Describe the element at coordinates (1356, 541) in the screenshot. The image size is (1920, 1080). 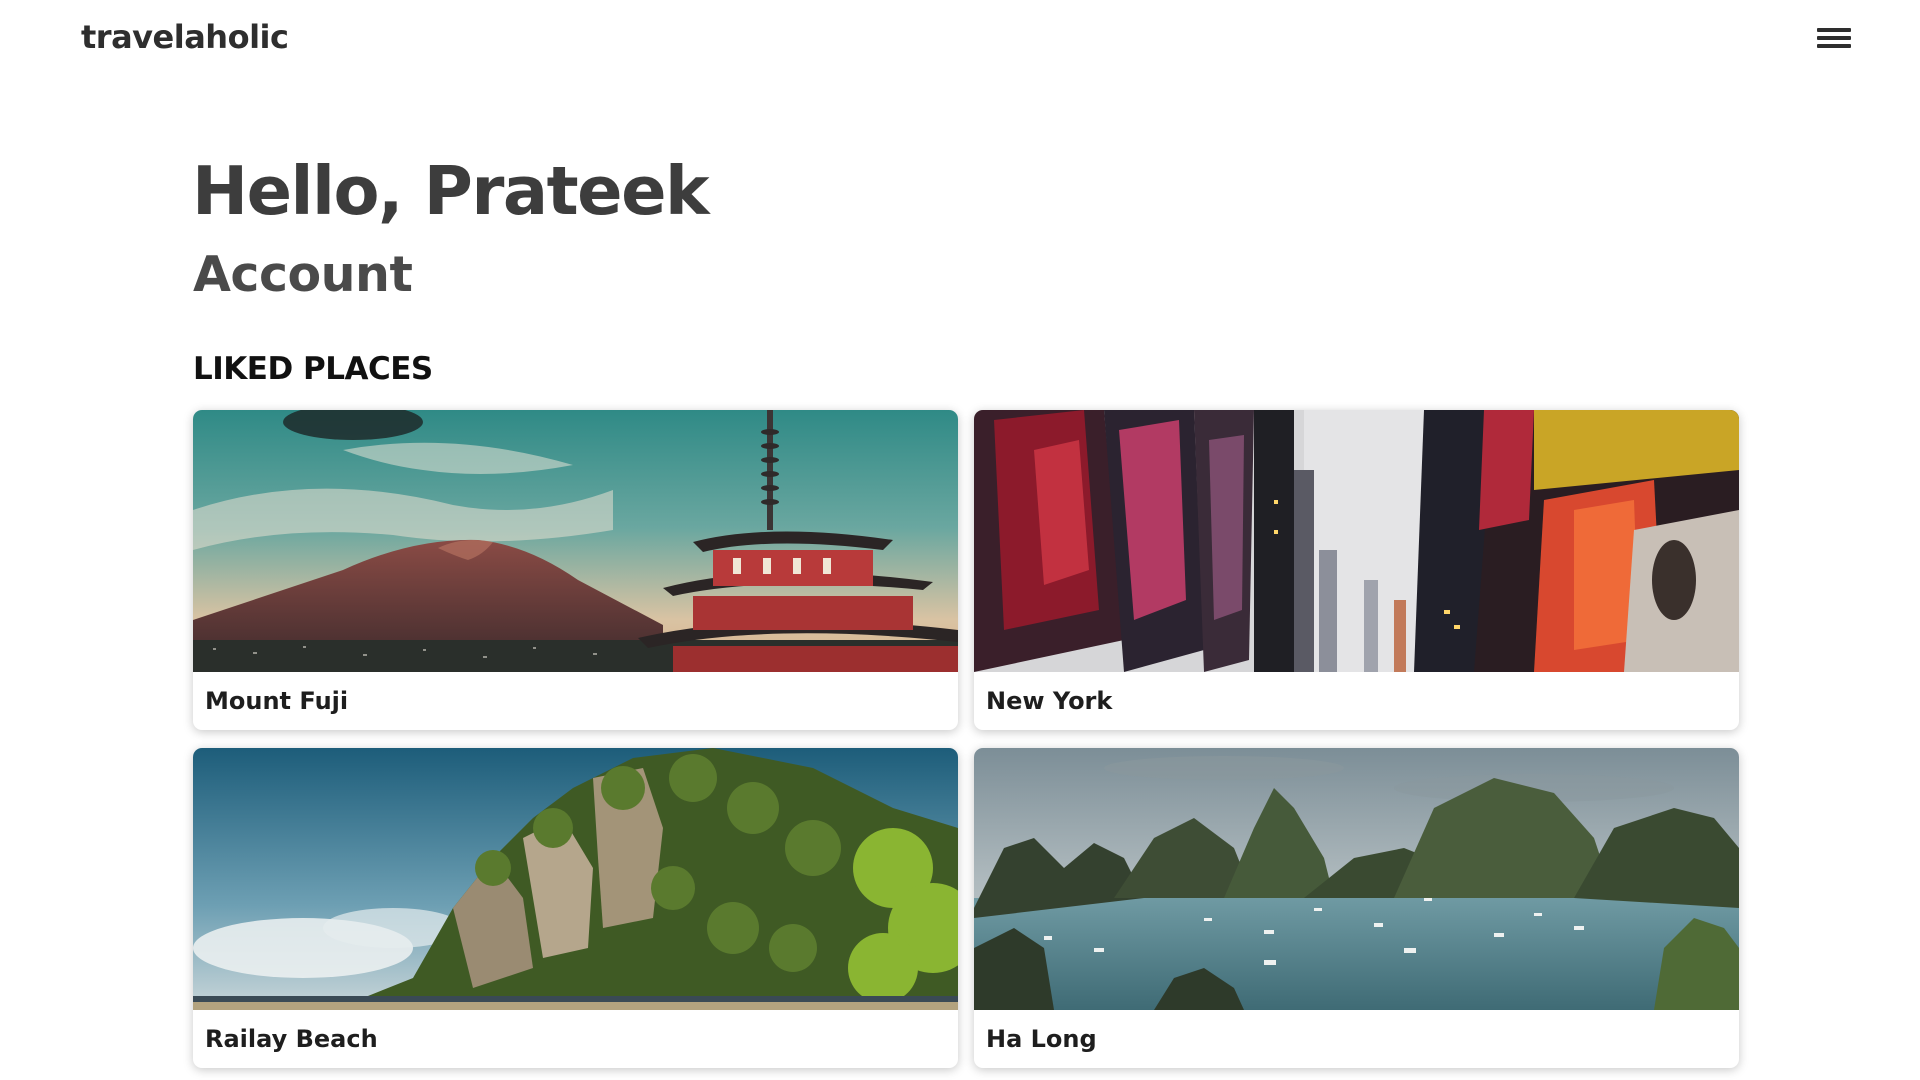
I see `new-york-image` at that location.